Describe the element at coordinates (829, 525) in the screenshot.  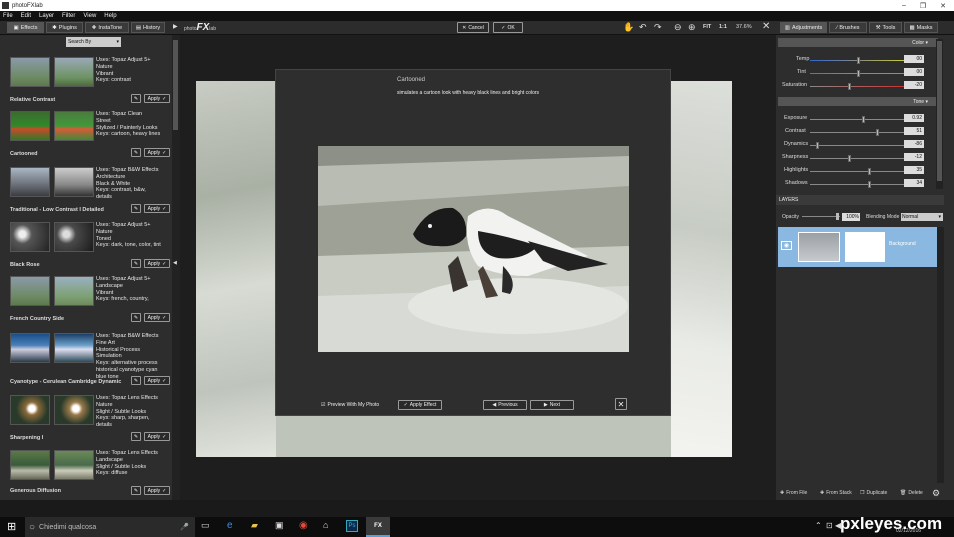
I see `network-icon: ⊡` at that location.